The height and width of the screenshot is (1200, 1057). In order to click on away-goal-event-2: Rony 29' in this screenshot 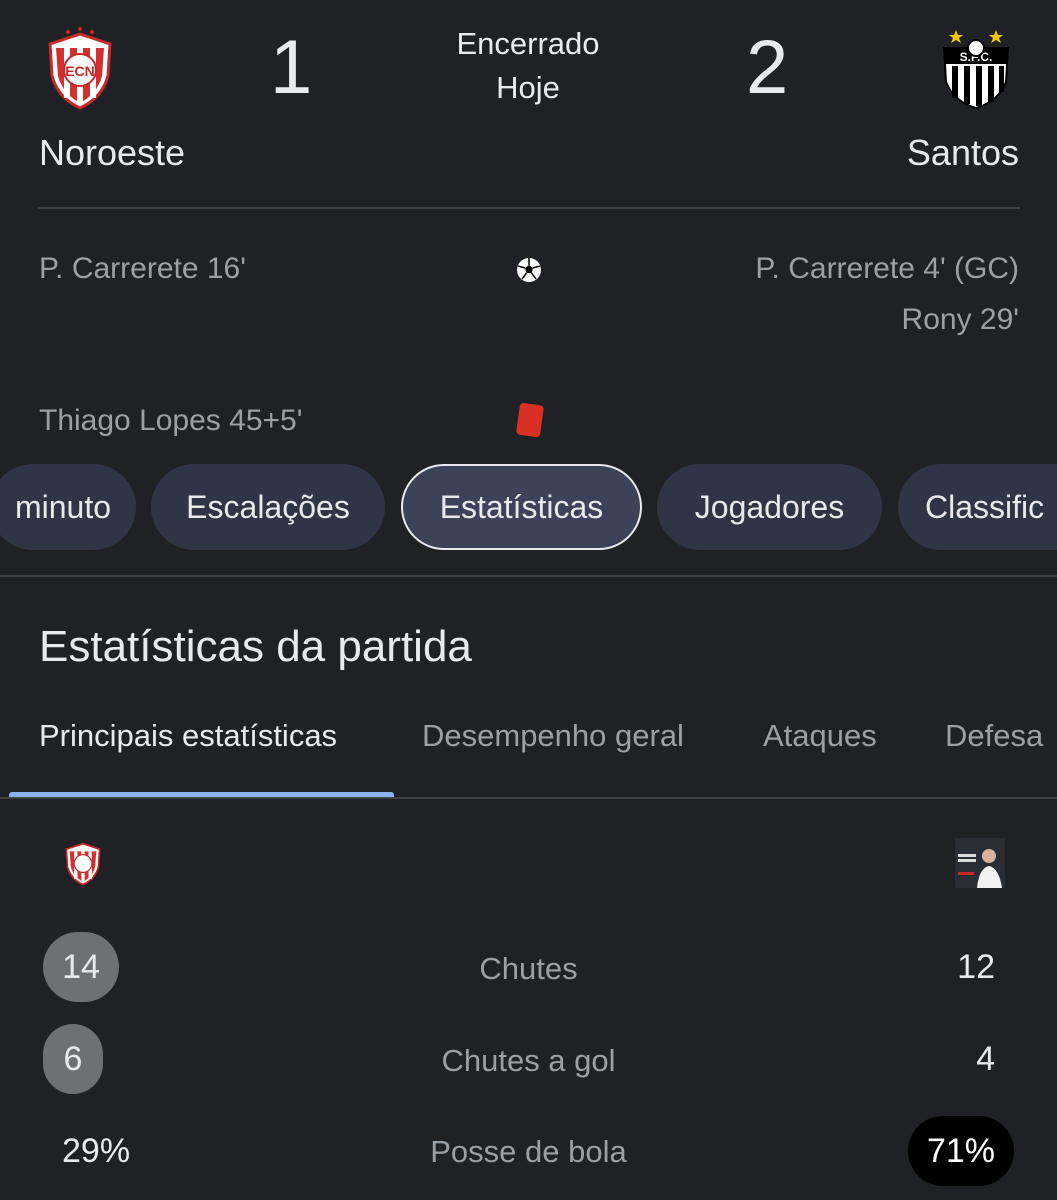, I will do `click(960, 319)`.